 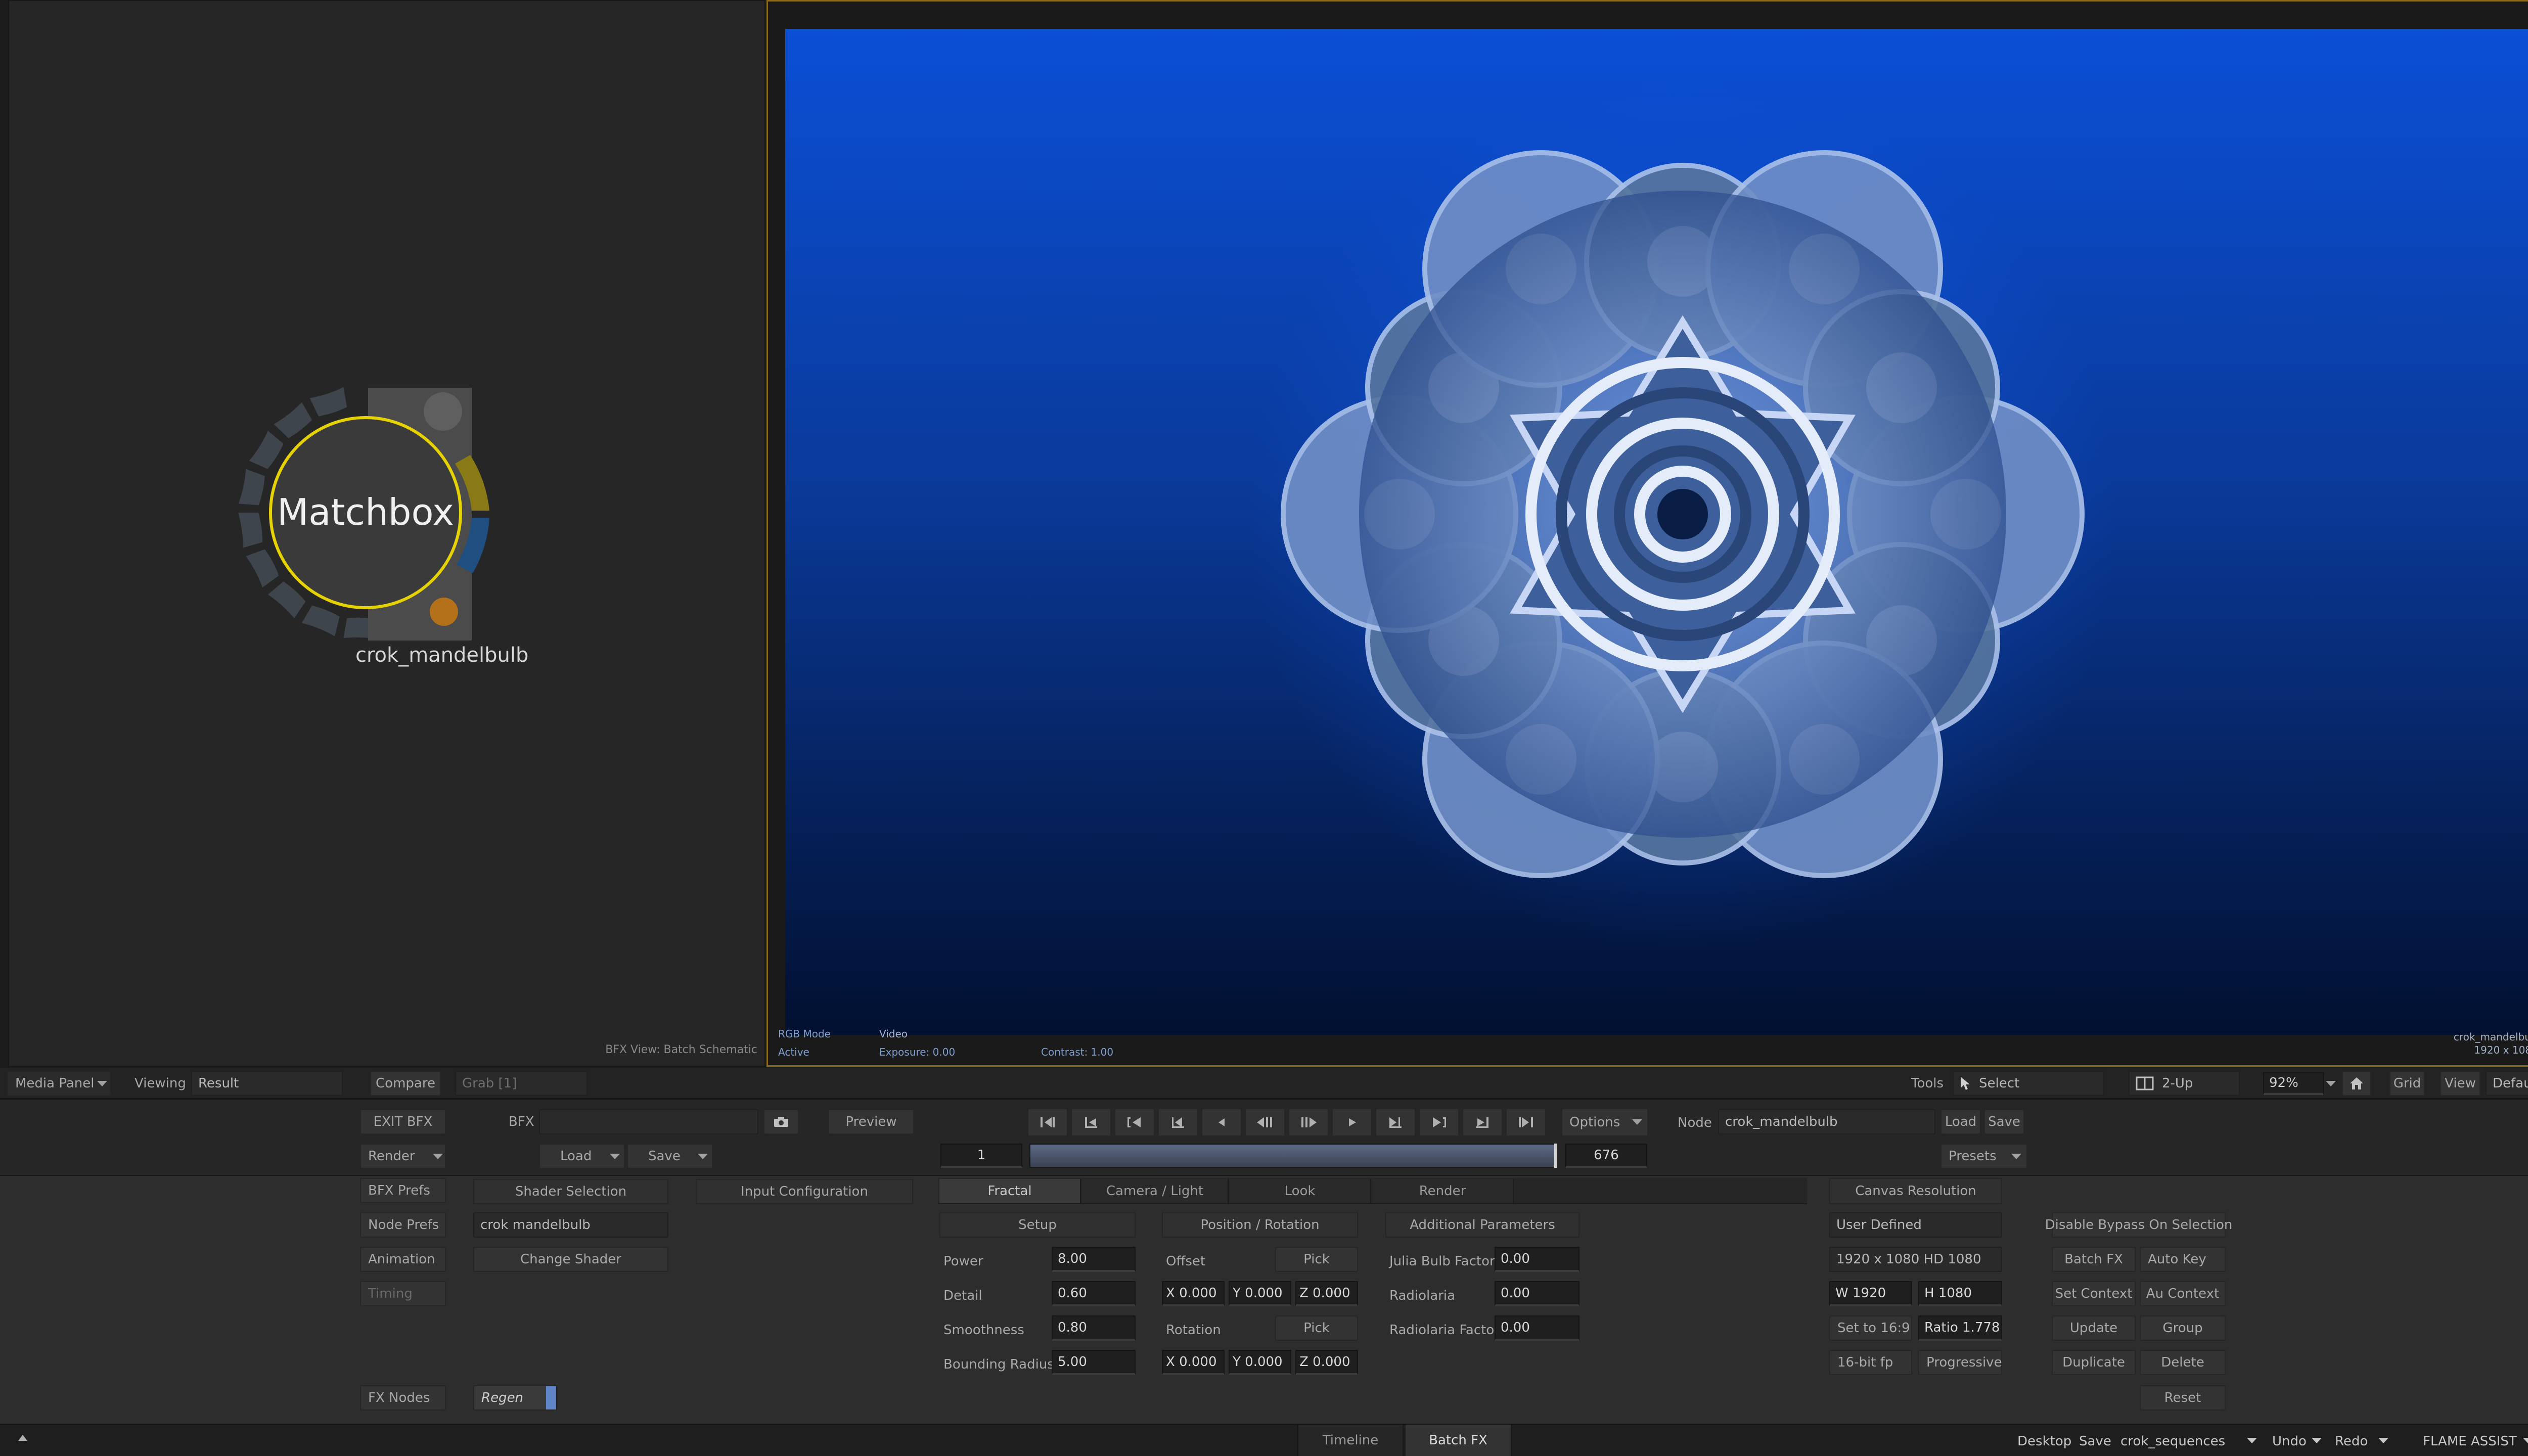 I want to click on scan-mode-button: Progressive, so click(x=1960, y=1362).